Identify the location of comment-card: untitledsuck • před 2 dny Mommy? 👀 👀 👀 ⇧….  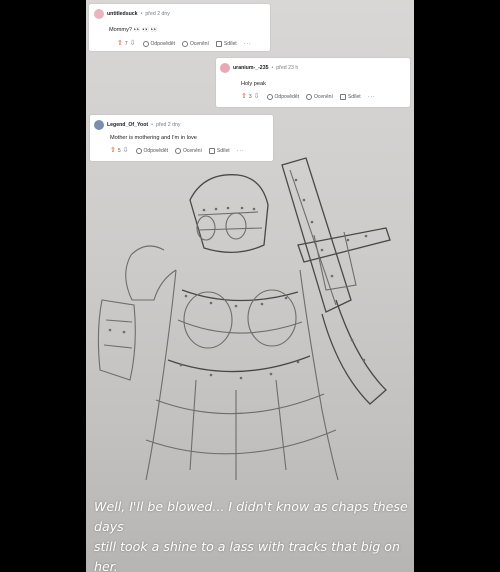
(179, 27).